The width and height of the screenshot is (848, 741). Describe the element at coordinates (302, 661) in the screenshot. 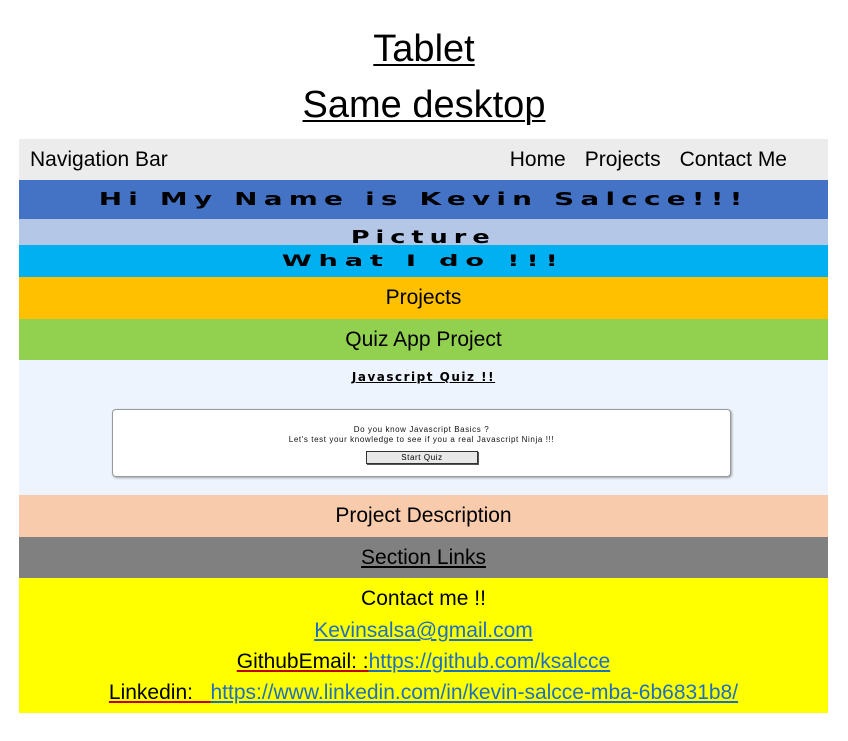

I see `github-label: GithubEmail: :` at that location.